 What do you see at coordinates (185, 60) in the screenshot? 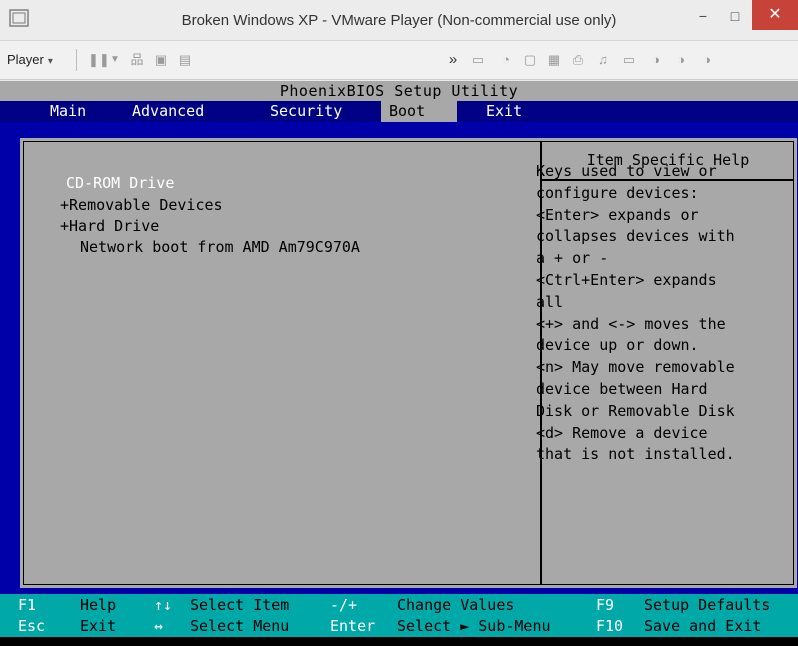
I see `unity-icon: ▤` at bounding box center [185, 60].